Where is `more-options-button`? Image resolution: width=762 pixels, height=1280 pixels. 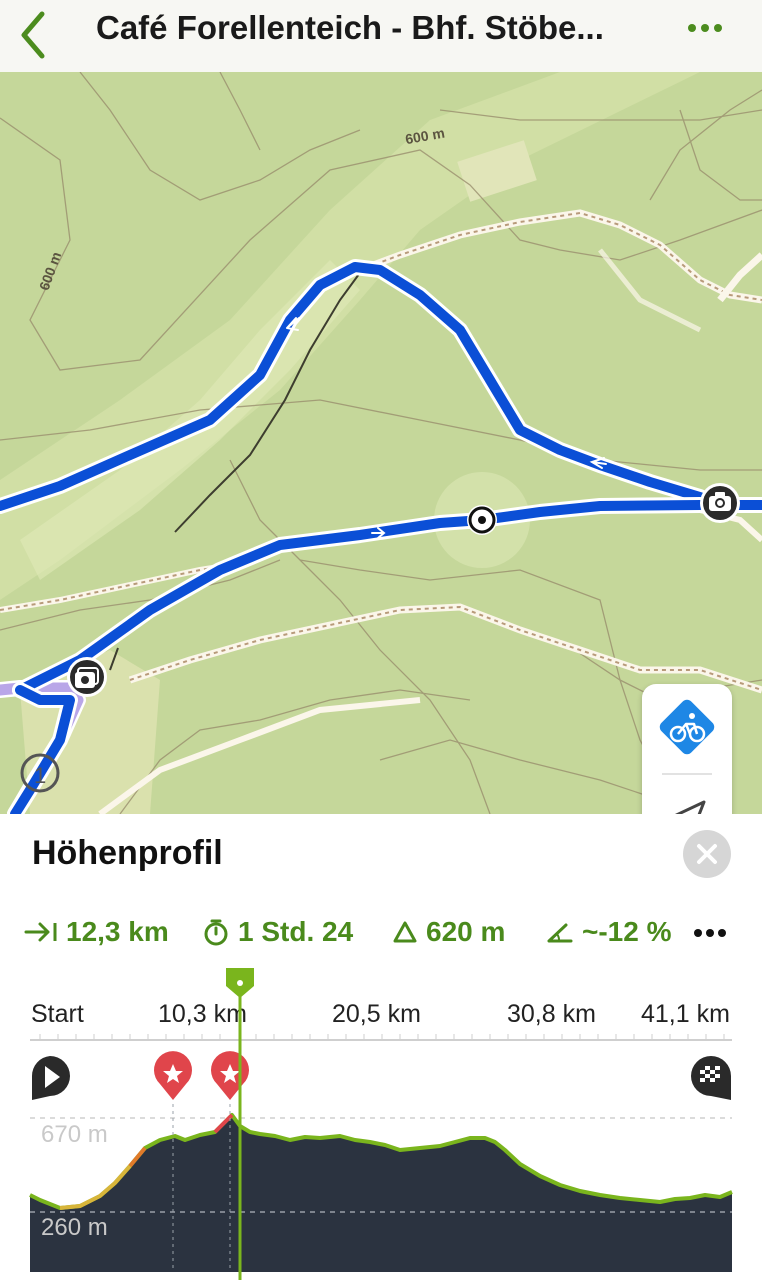 more-options-button is located at coordinates (705, 28).